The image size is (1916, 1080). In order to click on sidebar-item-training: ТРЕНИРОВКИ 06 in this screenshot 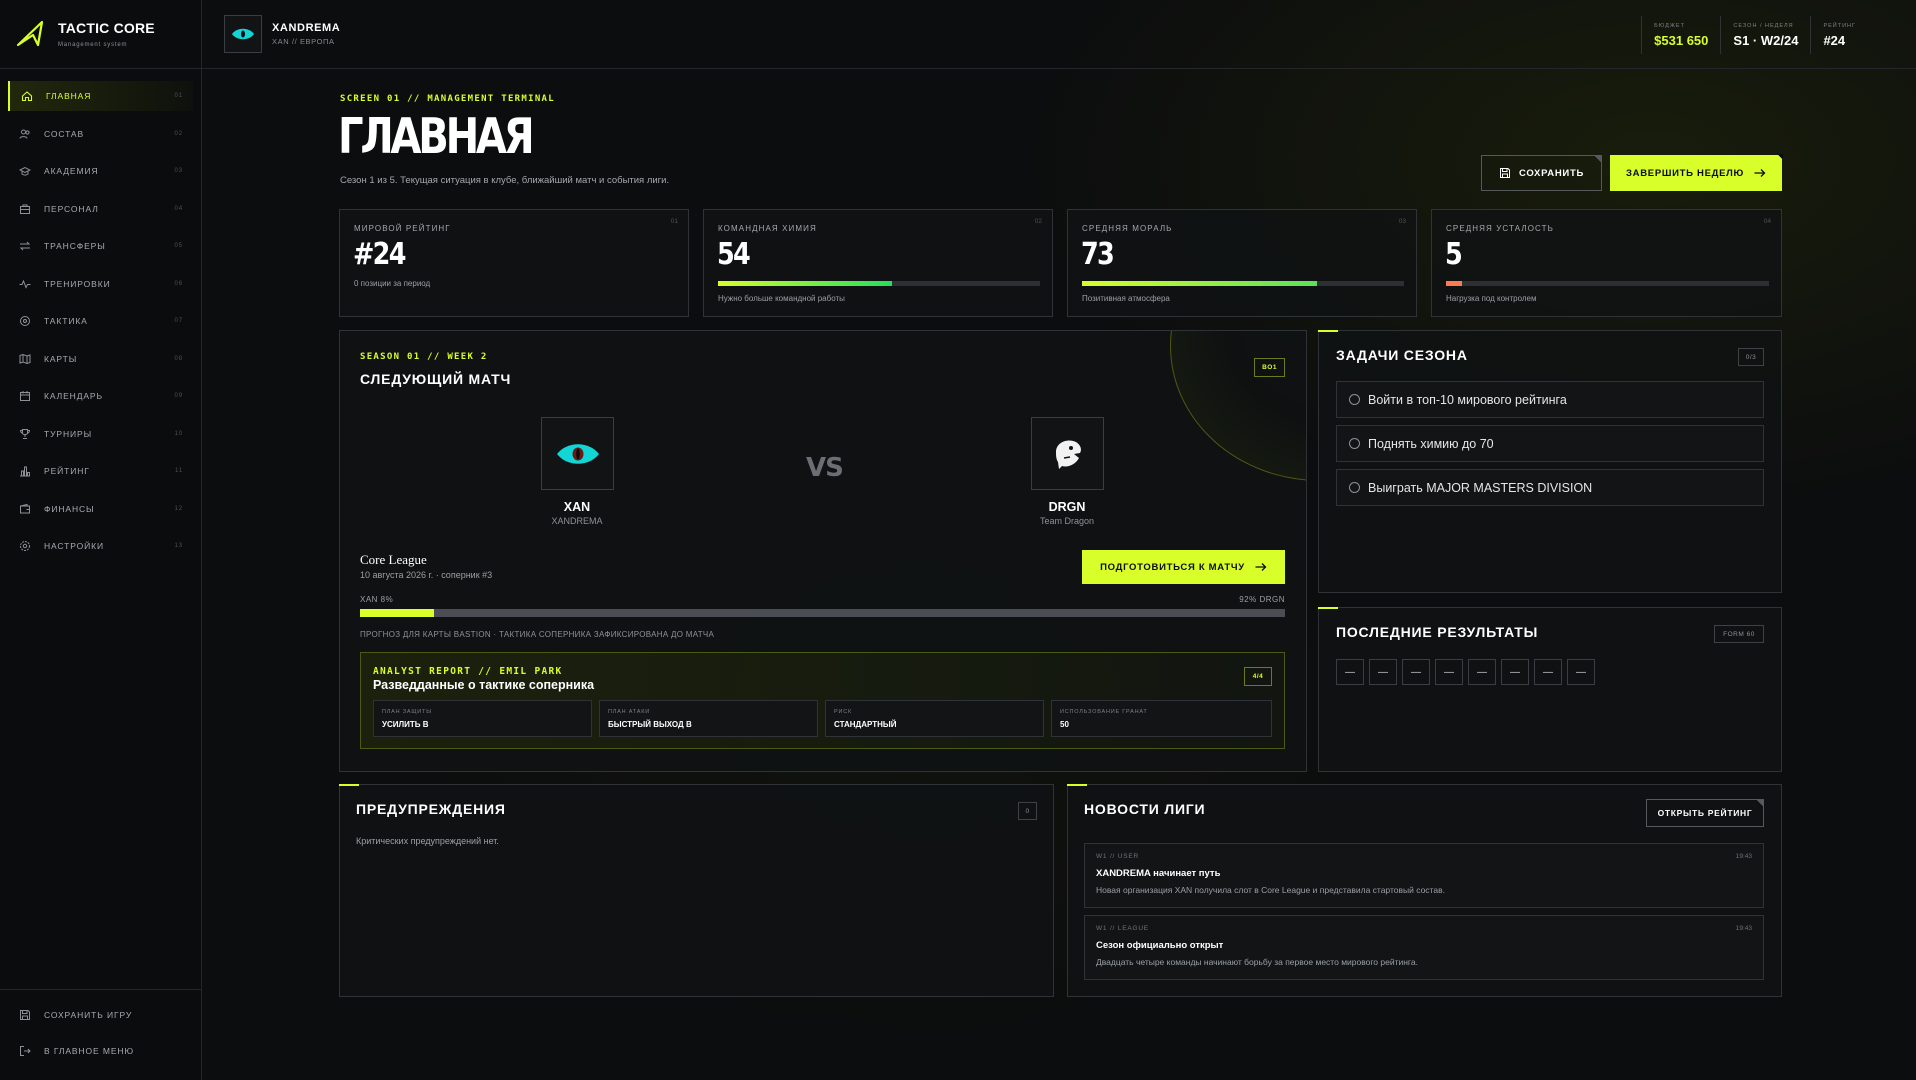, I will do `click(100, 284)`.